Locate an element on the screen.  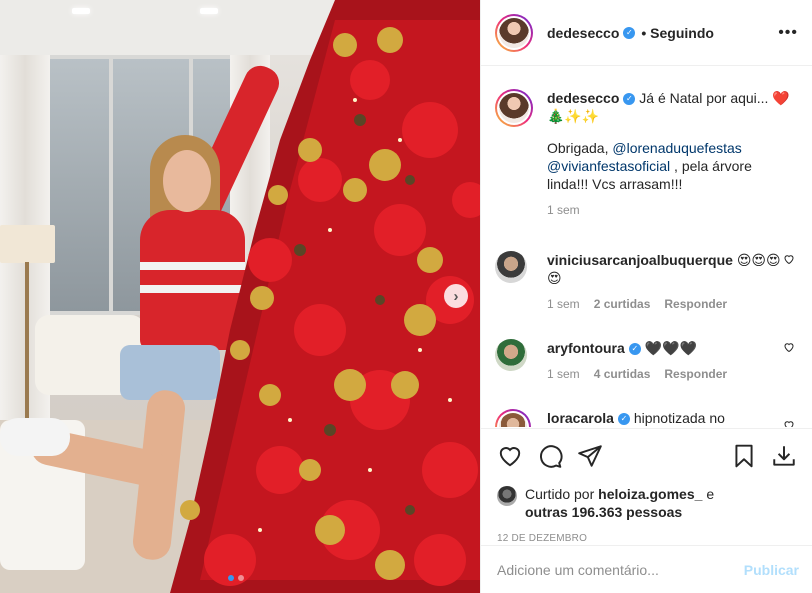
comment-username: viniciusarcanjoalbuquerque is located at coordinates (640, 260).